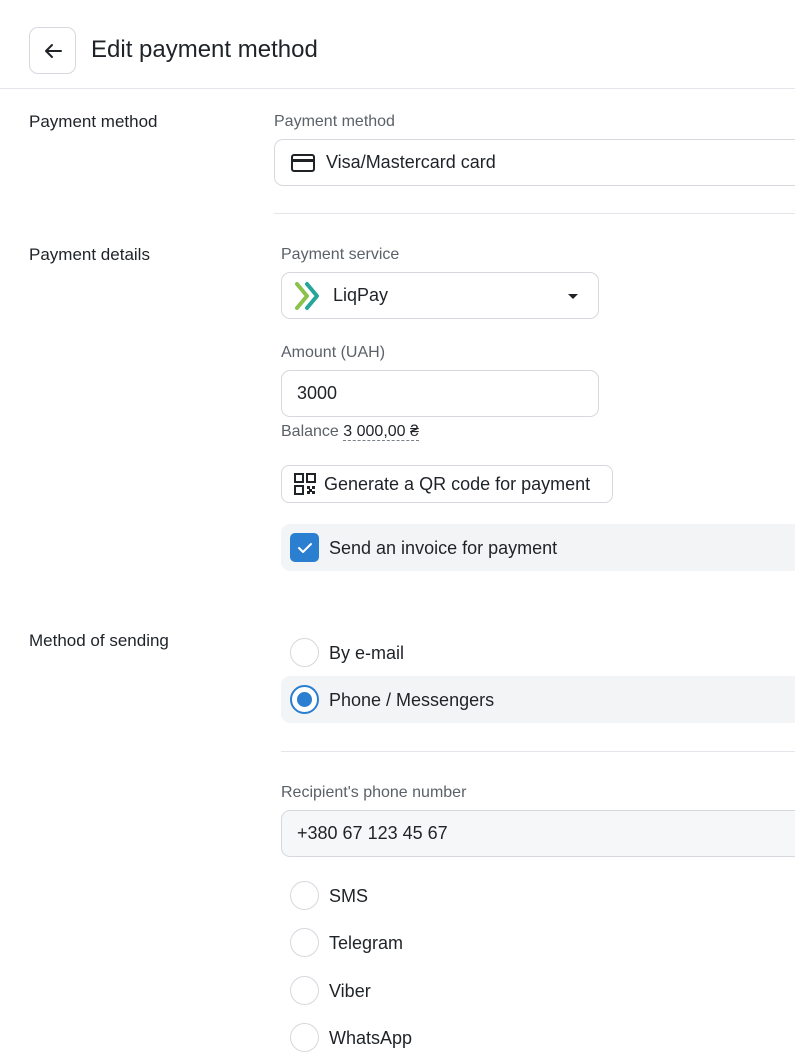 Image resolution: width=795 pixels, height=1059 pixels. I want to click on invoice-checkbox, so click(304, 547).